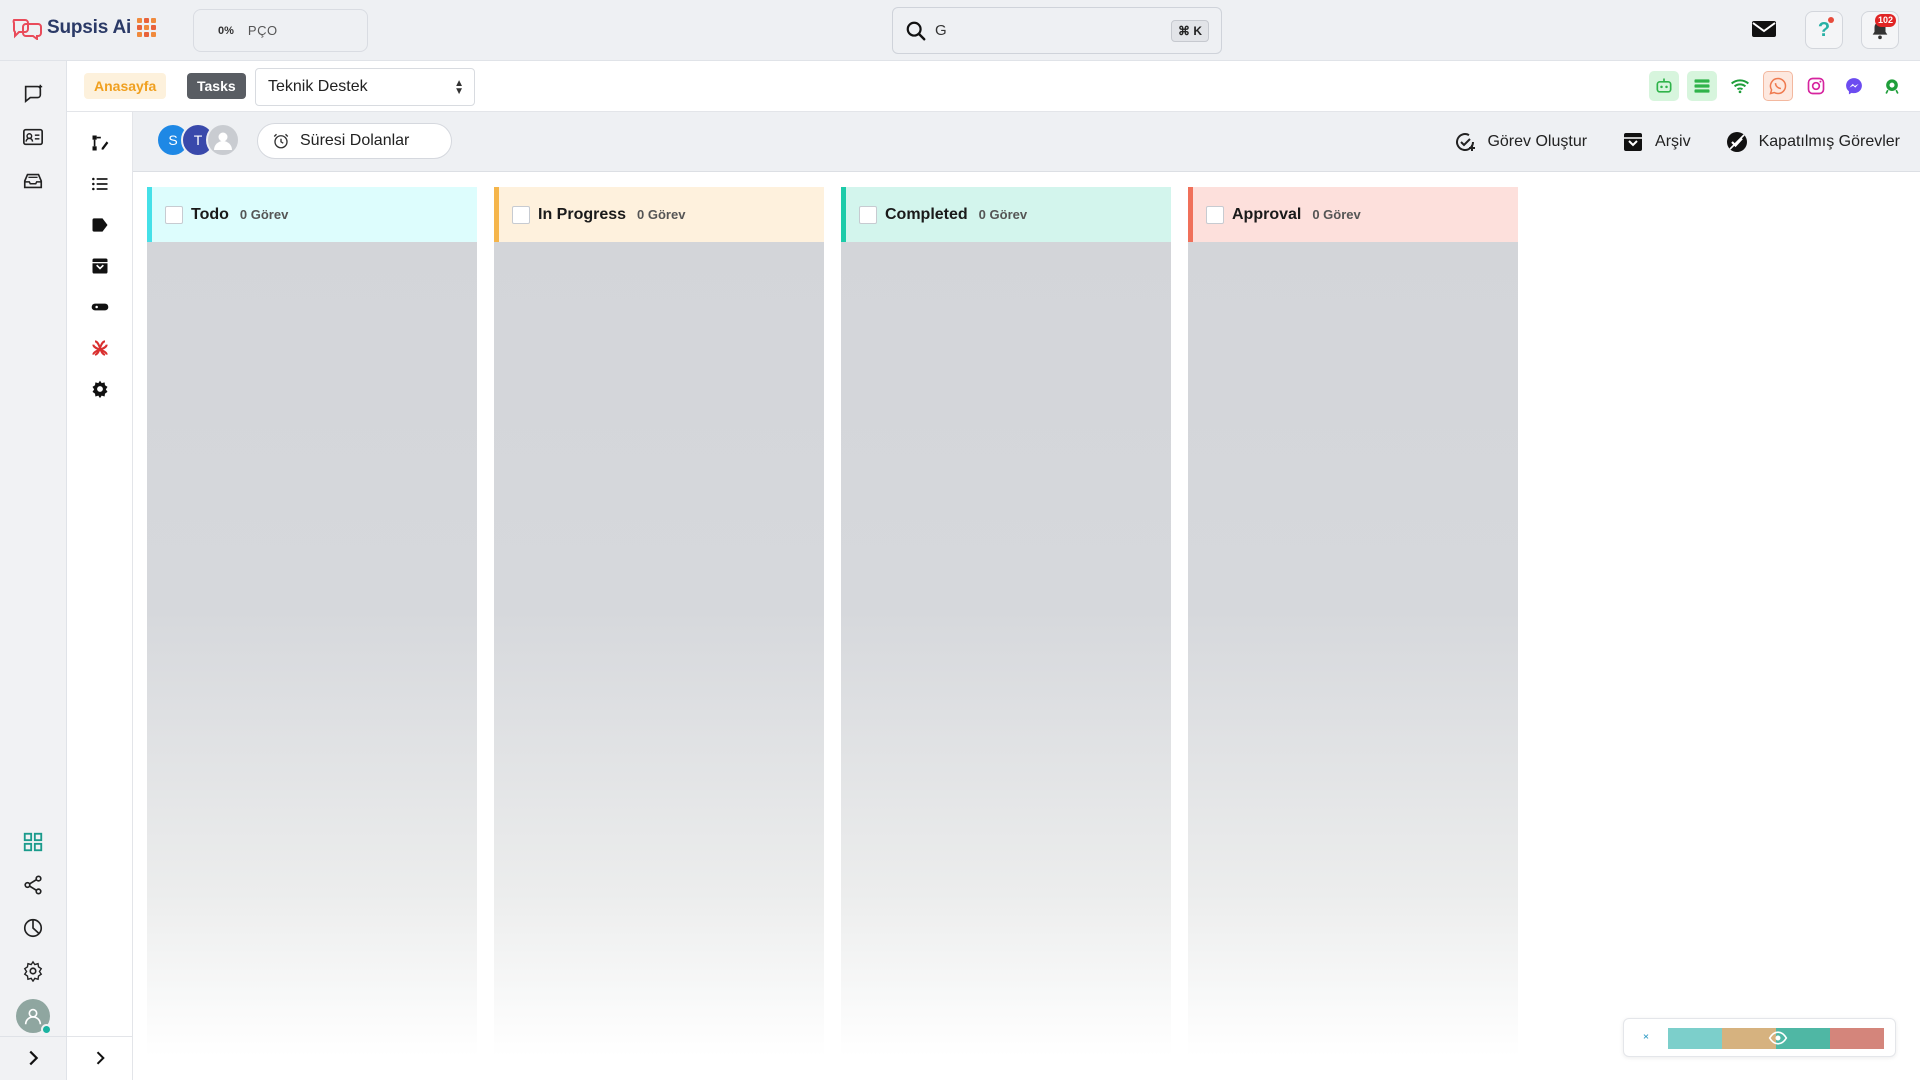 This screenshot has height=1080, width=1920. Describe the element at coordinates (1006, 214) in the screenshot. I see `column-header: Completed 0 Görev` at that location.